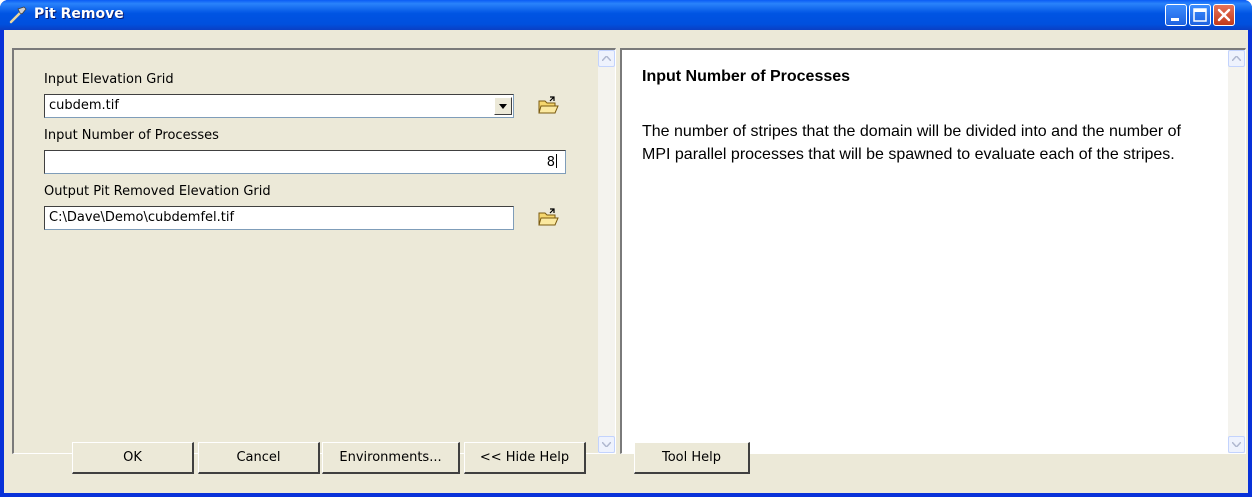  What do you see at coordinates (525, 458) in the screenshot?
I see `hide-help-button: << Hide Help` at bounding box center [525, 458].